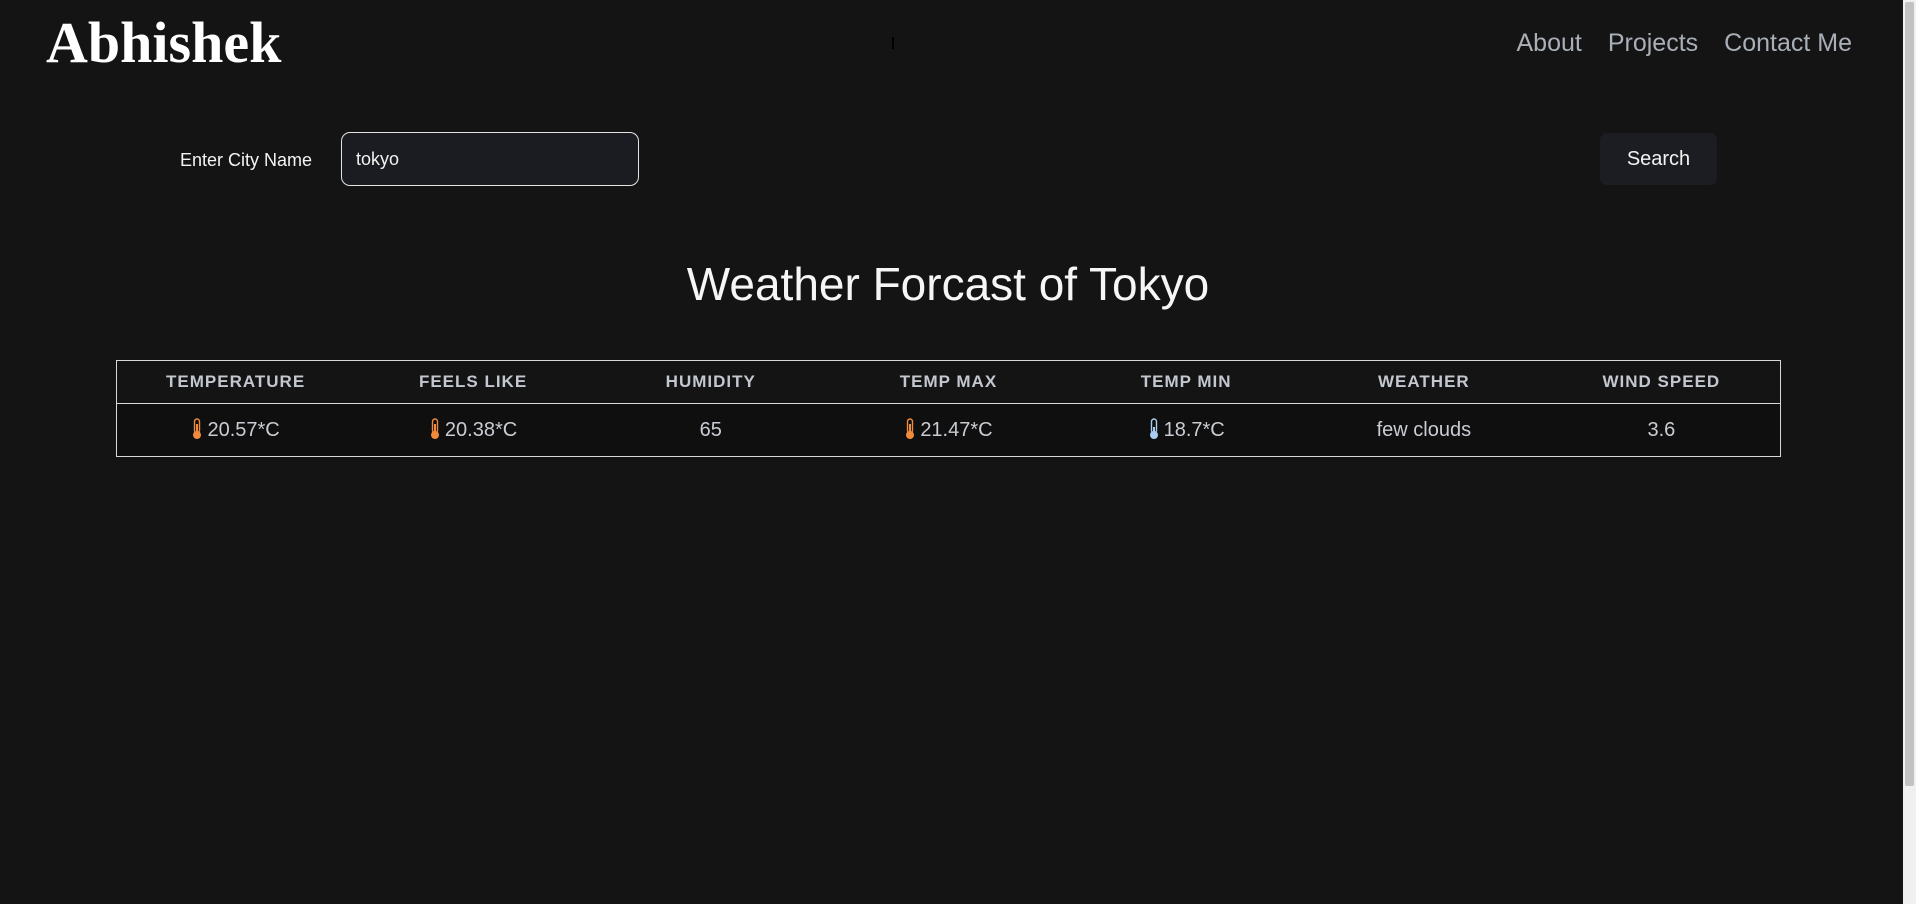  I want to click on cell-wind-speed: 3.6, so click(1661, 430).